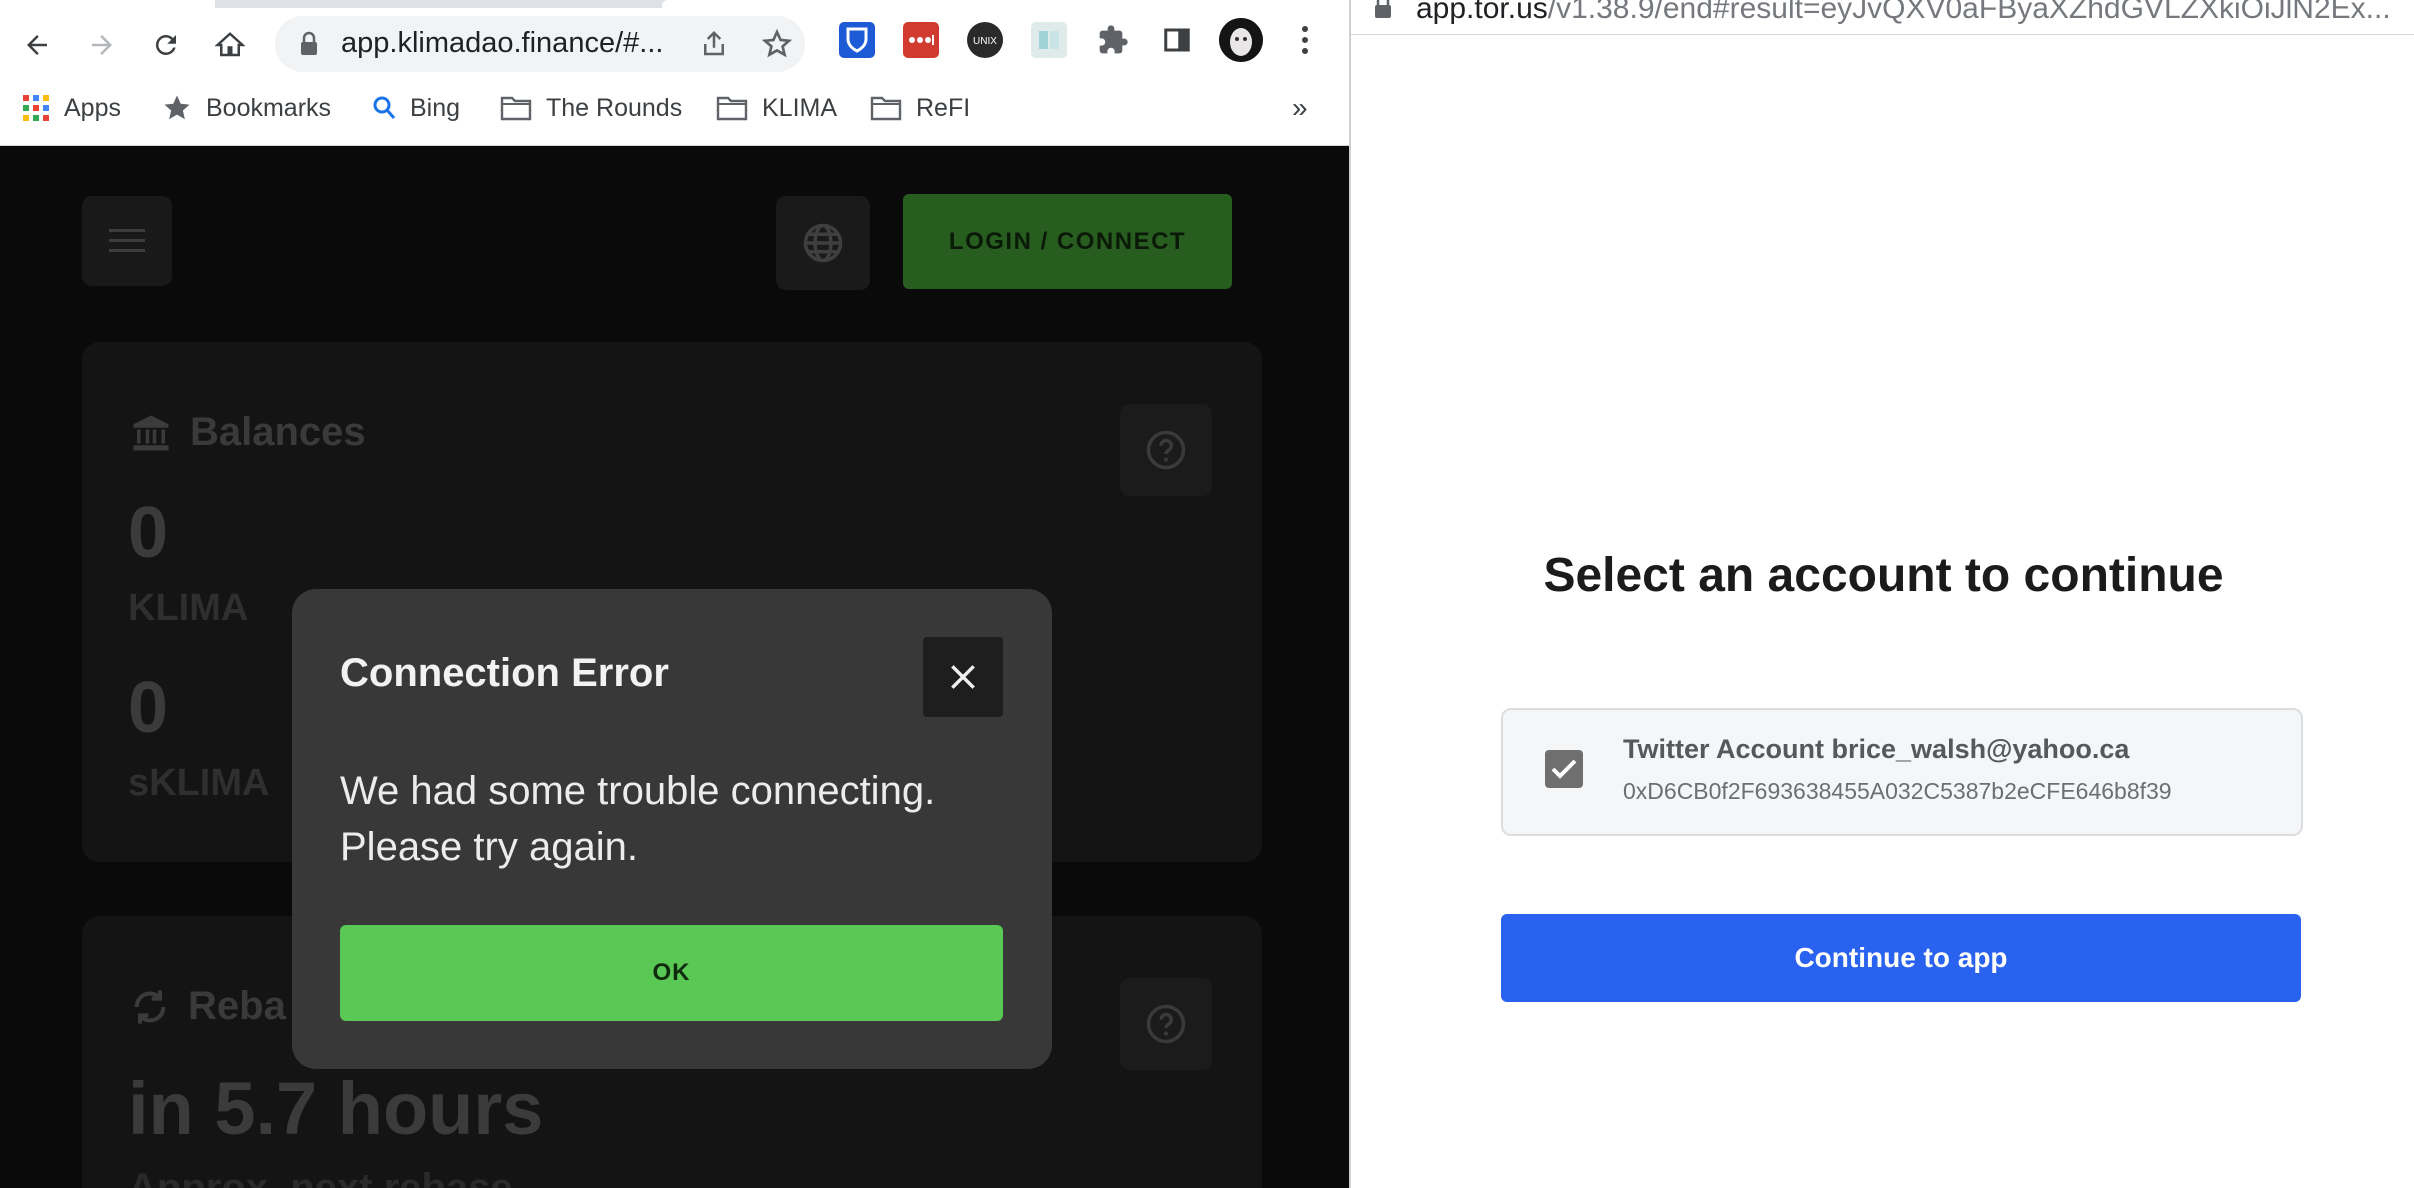  Describe the element at coordinates (1883, 575) in the screenshot. I see `select-account-title: Select an account to continue` at that location.